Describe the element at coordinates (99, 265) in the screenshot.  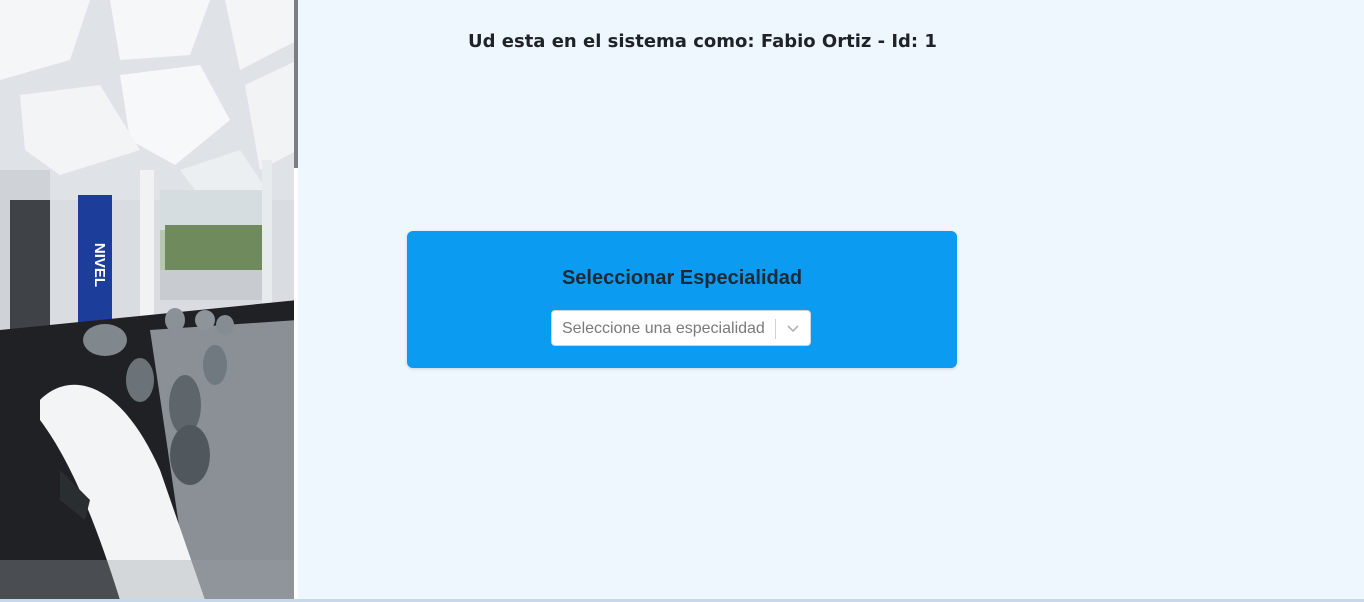
I see `nivel-sign: NIVEL` at that location.